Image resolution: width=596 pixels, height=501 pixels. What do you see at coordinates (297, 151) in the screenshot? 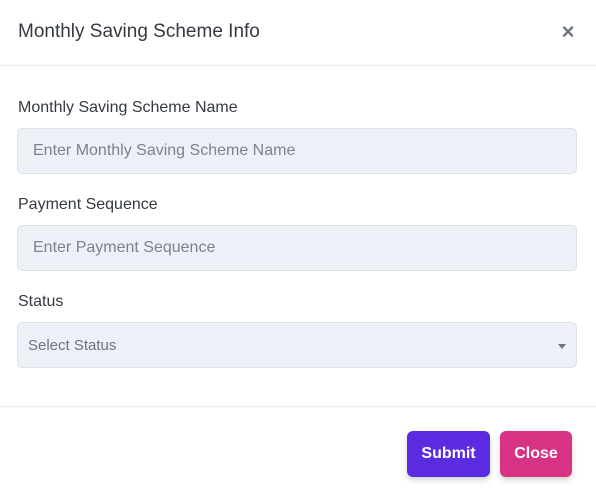
I see `scheme-name-input` at bounding box center [297, 151].